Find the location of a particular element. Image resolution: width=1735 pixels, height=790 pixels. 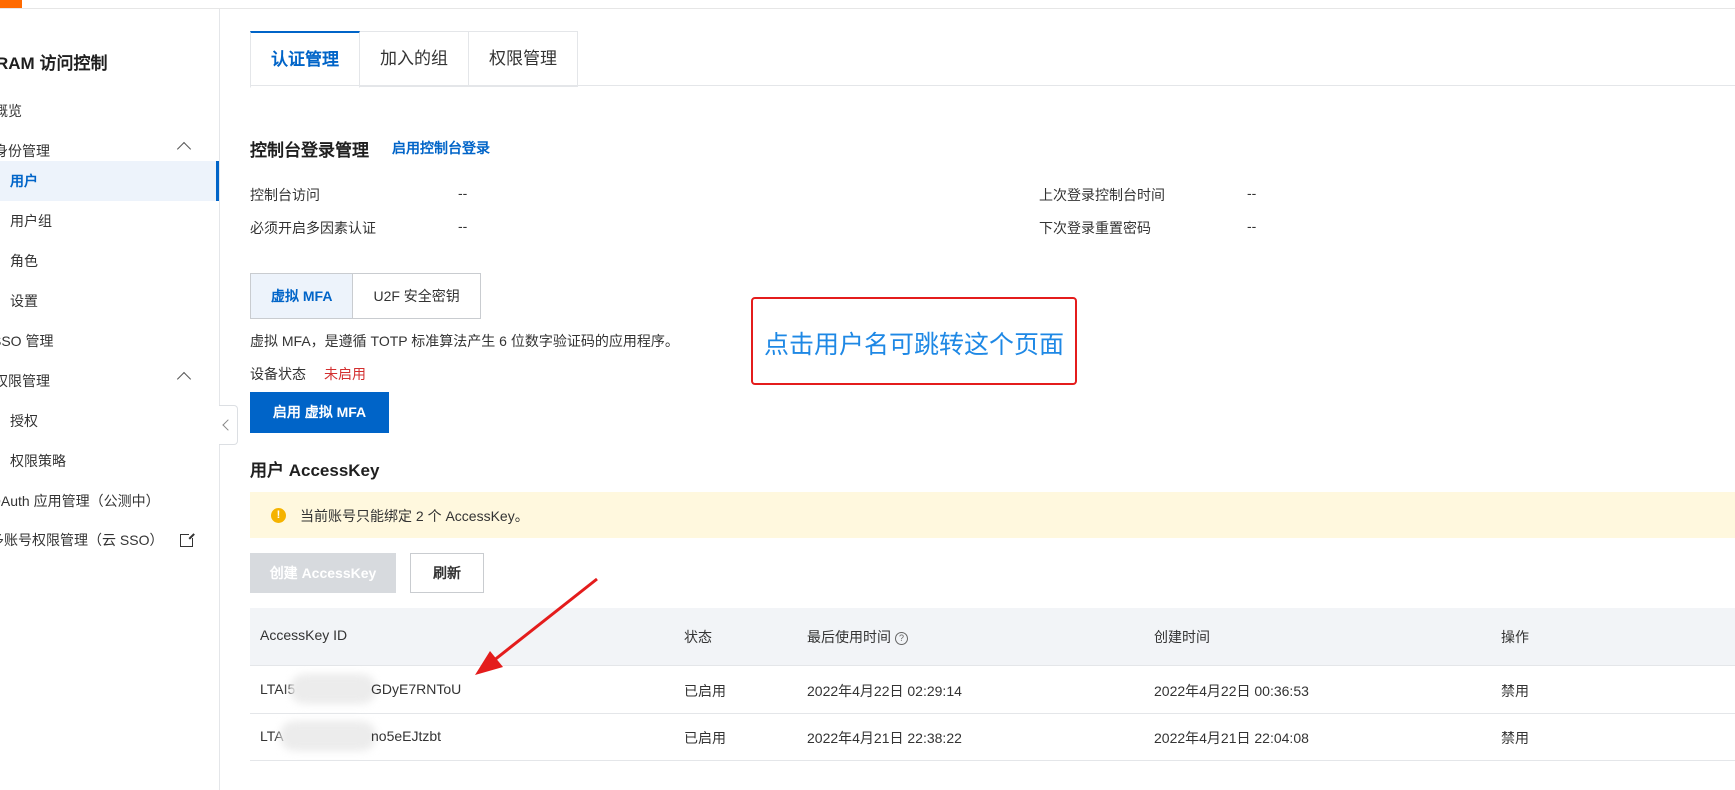

mfa-type-switch: 虚拟 MFA U2F 安全密钥 is located at coordinates (365, 296).